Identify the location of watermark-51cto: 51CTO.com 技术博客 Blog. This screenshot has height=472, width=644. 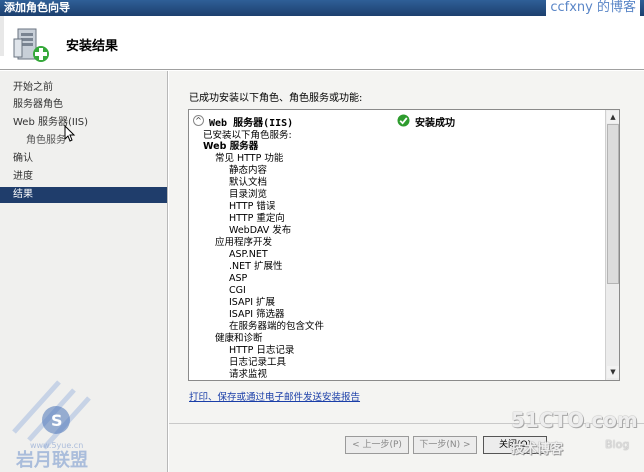
(576, 434).